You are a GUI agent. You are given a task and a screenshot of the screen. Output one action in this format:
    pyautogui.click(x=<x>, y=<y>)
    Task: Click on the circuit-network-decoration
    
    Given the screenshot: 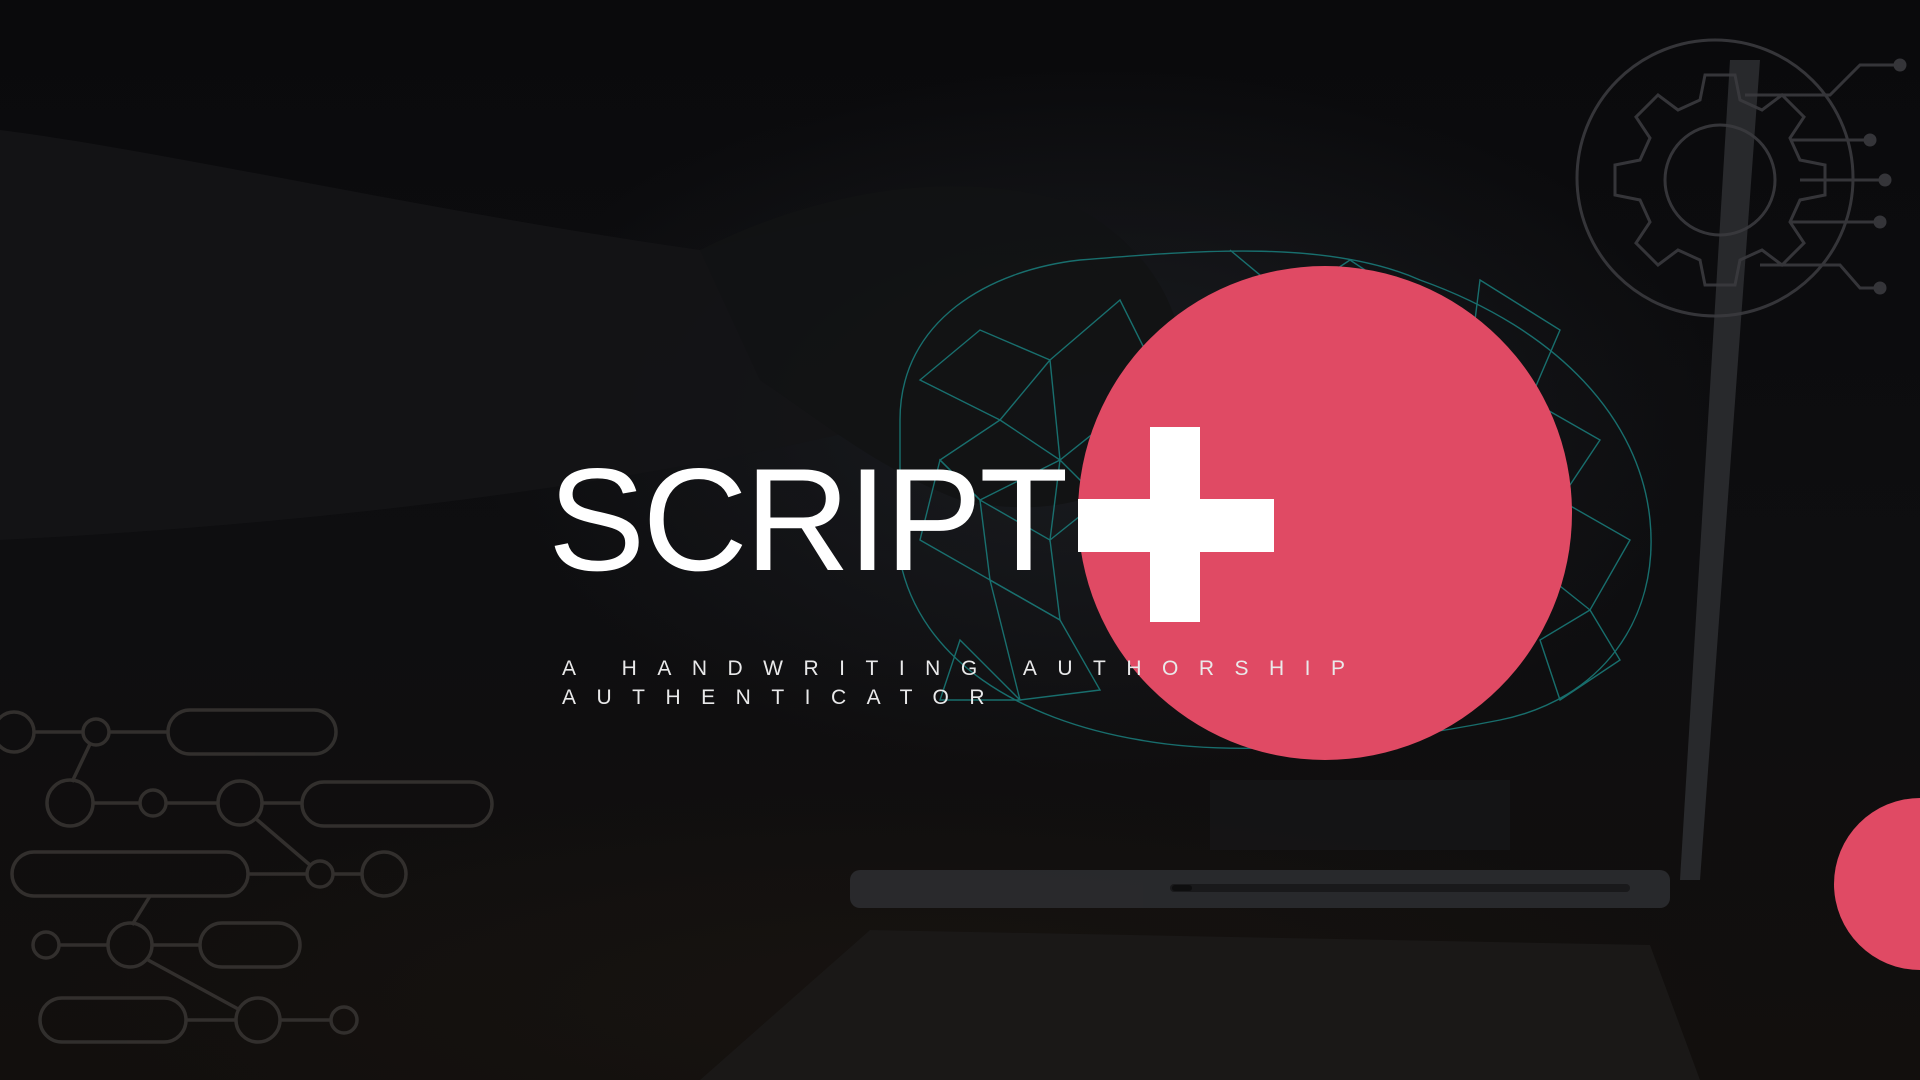 What is the action you would take?
    pyautogui.click(x=247, y=876)
    